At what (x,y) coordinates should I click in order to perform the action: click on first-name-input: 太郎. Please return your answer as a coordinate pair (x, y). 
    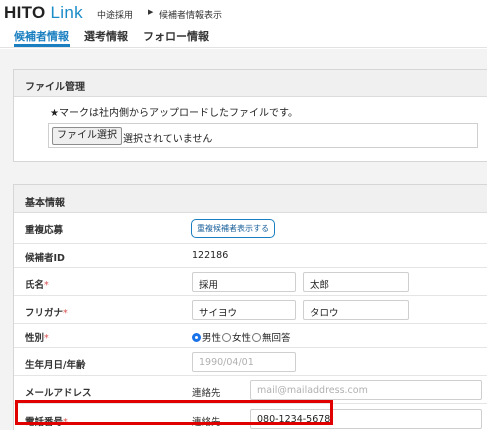
    Looking at the image, I should click on (356, 282).